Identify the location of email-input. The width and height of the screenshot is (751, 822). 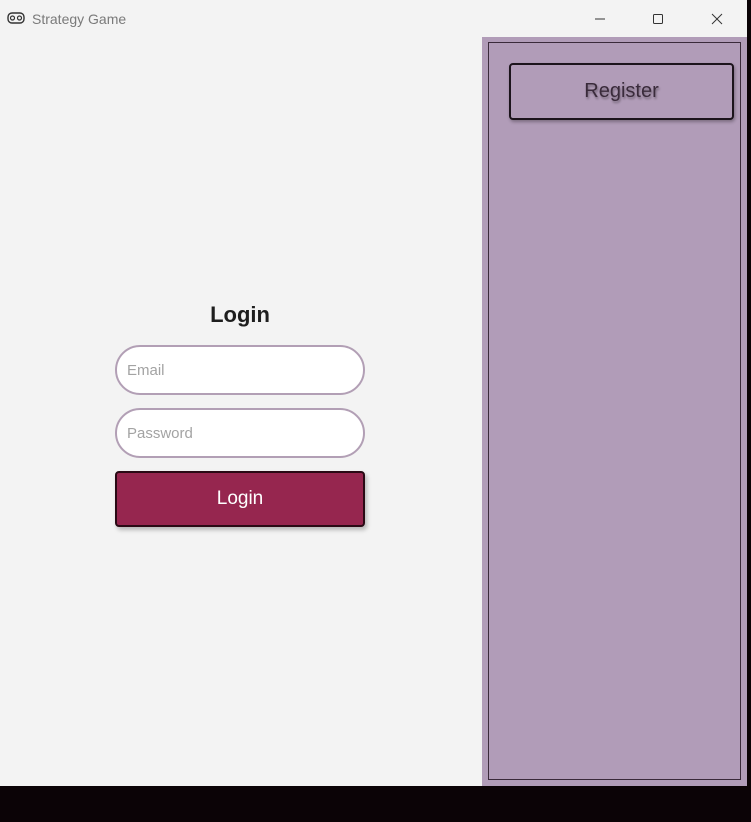
(240, 370).